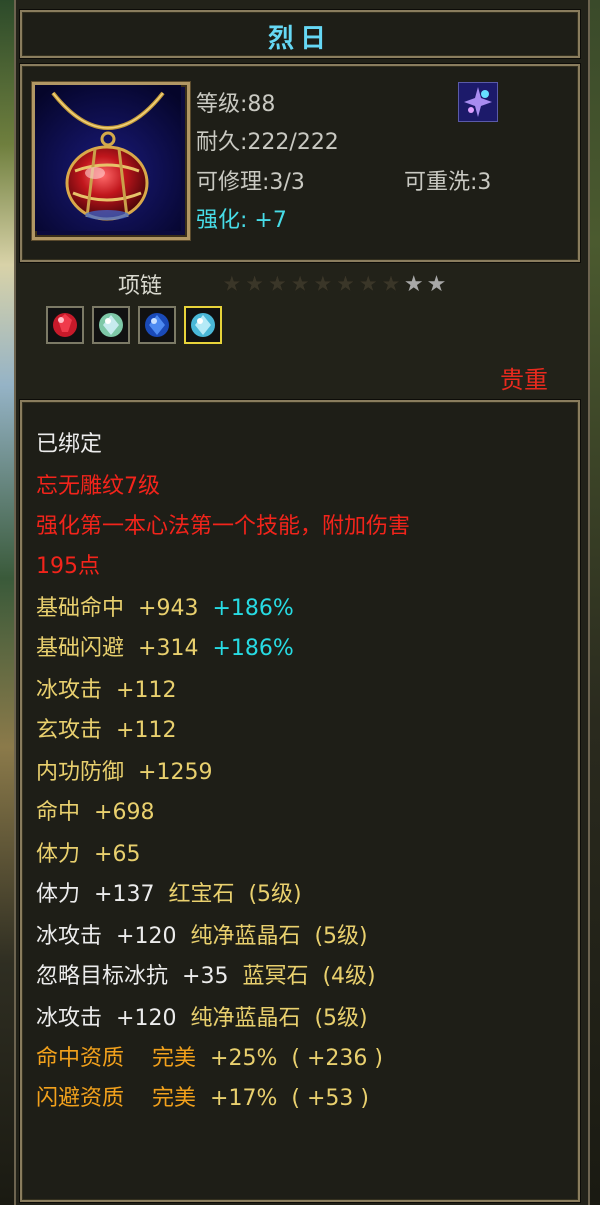 This screenshot has height=1205, width=600. I want to click on gem-line-3: 忽略目标冰抗 +35 蓝冥石 (4级), so click(206, 976).